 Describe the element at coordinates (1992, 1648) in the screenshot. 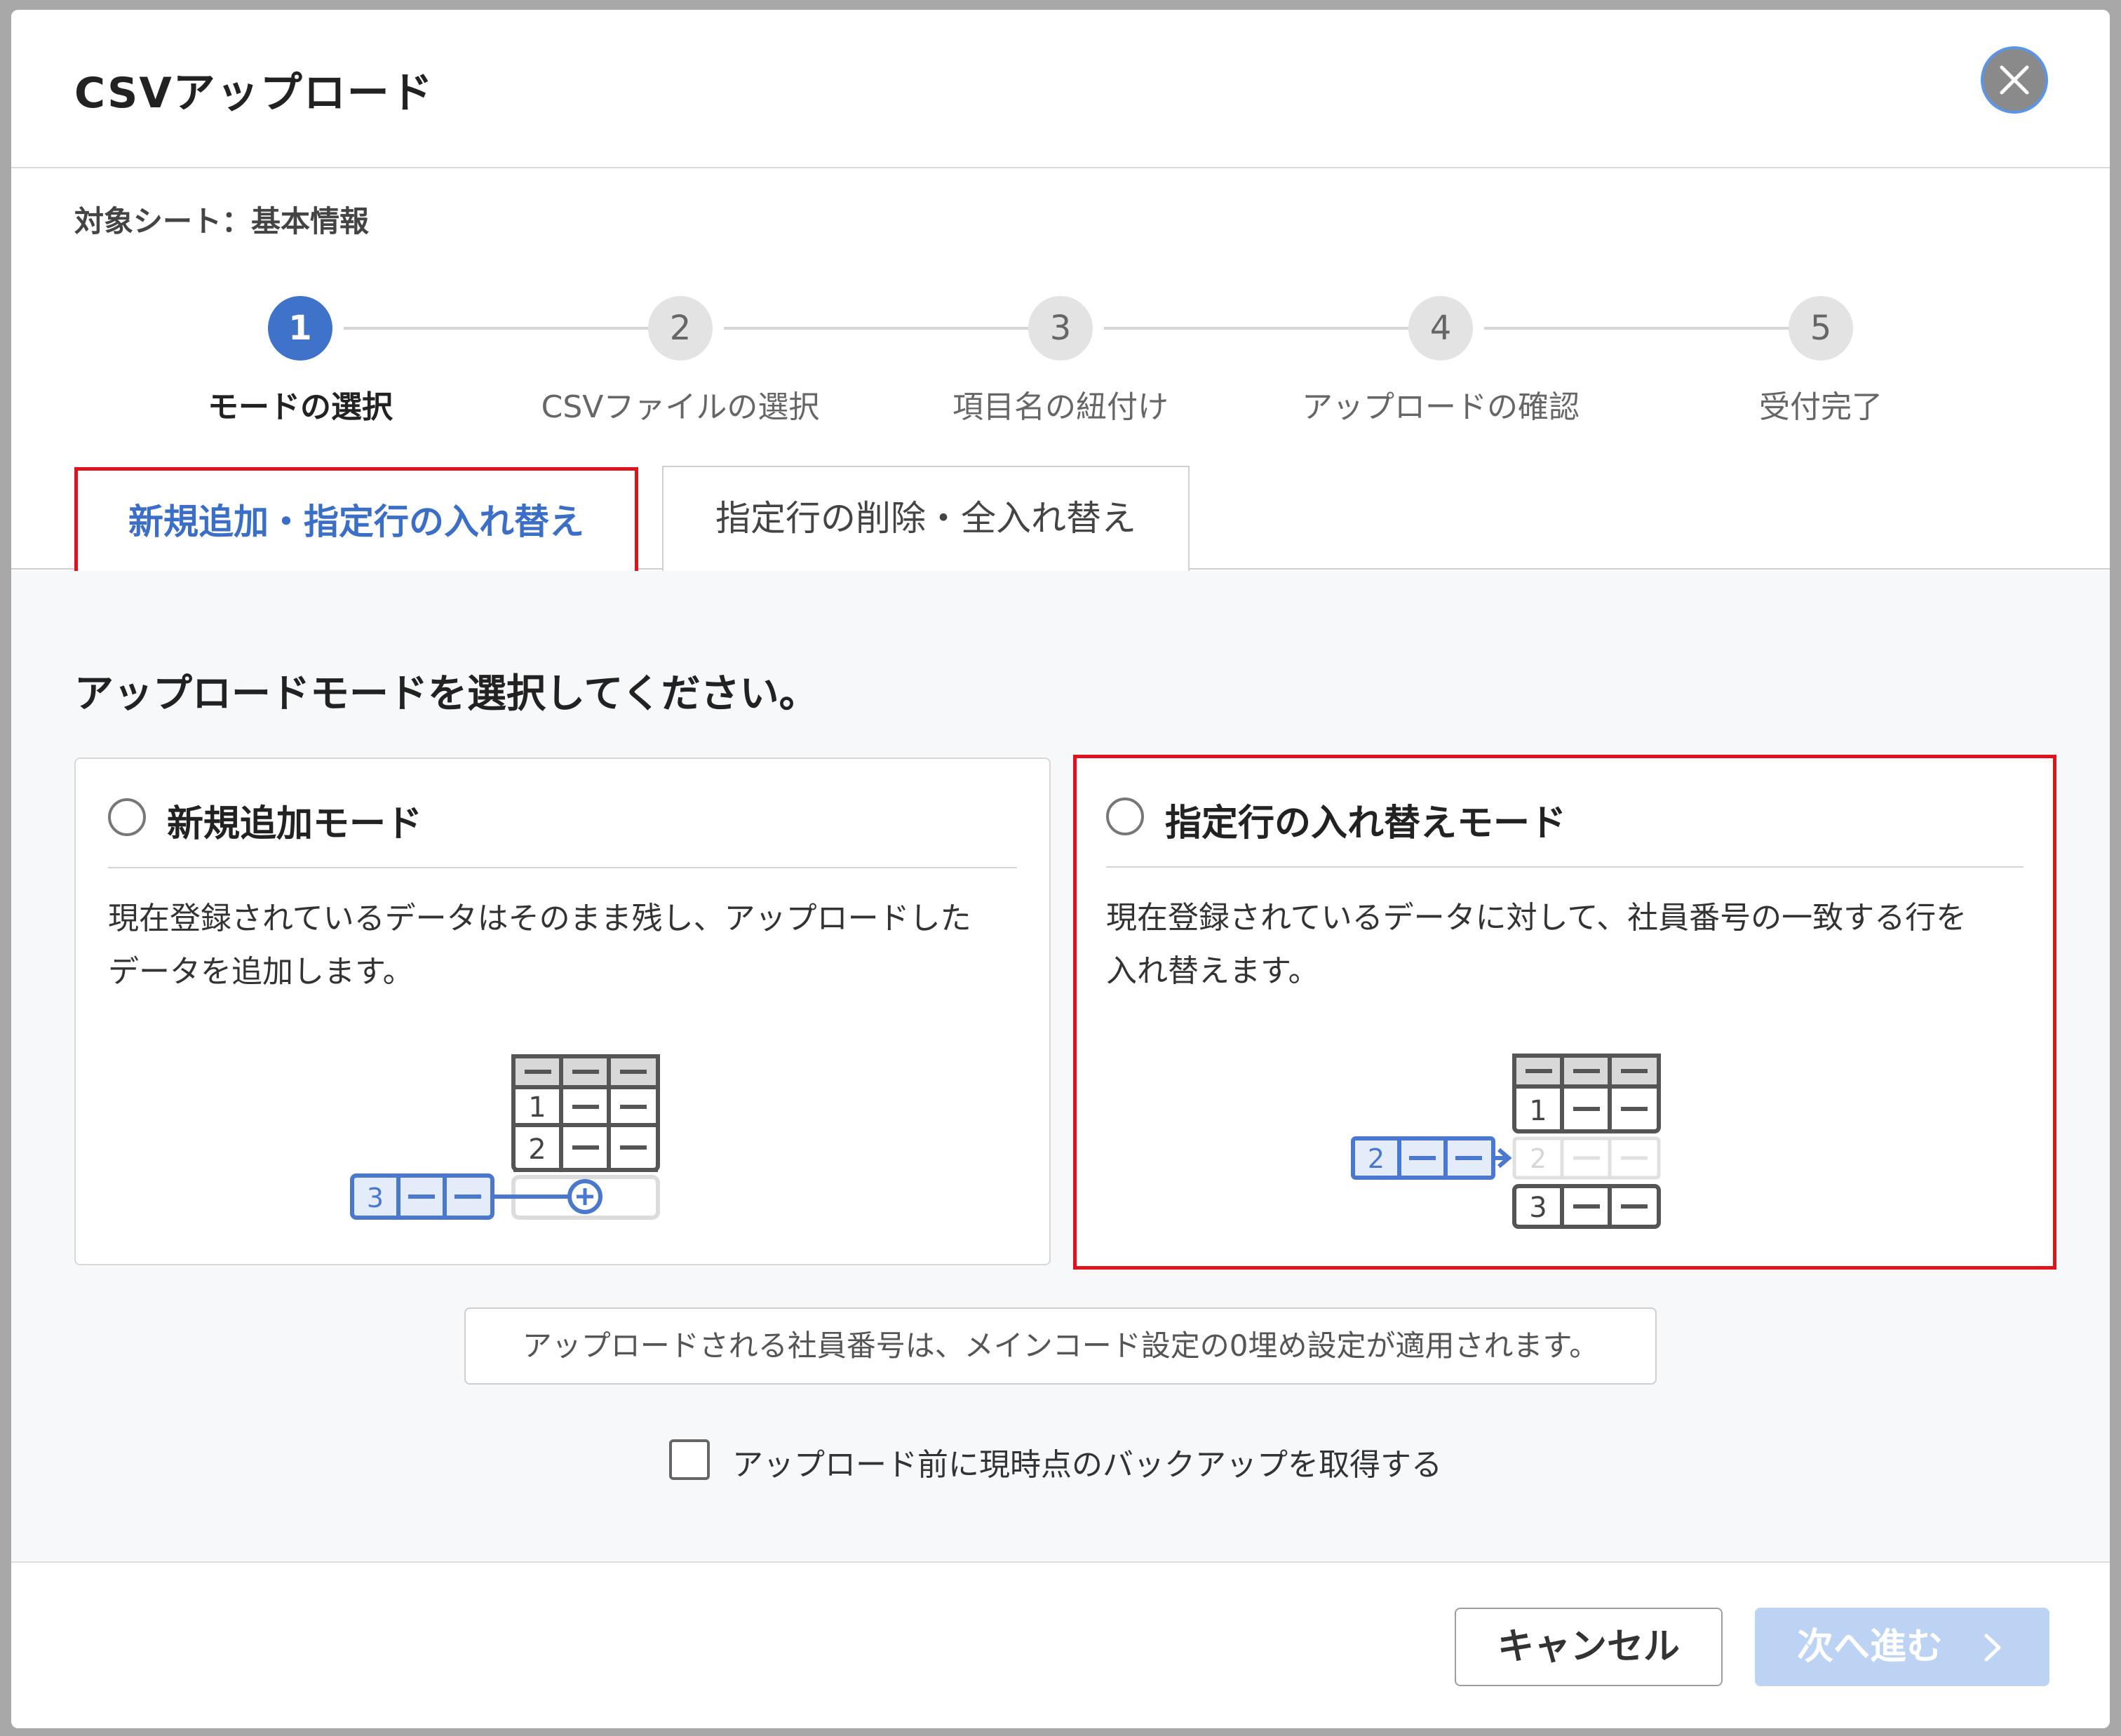

I see `chevron-right-icon` at that location.